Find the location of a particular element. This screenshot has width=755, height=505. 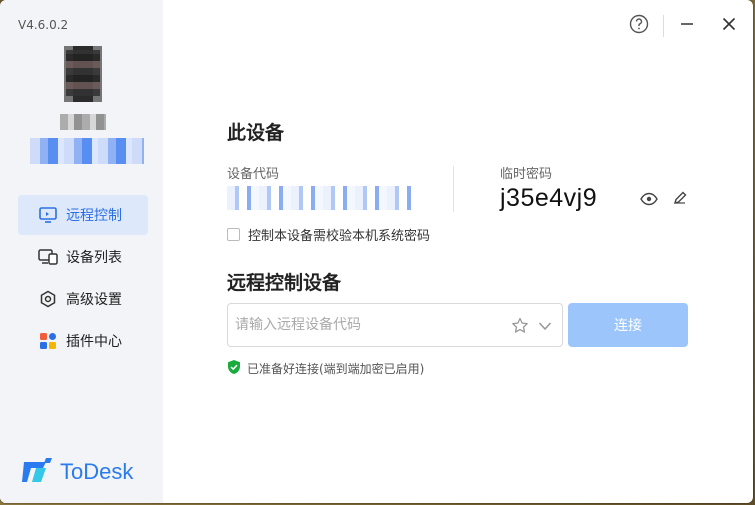

close-button is located at coordinates (729, 26).